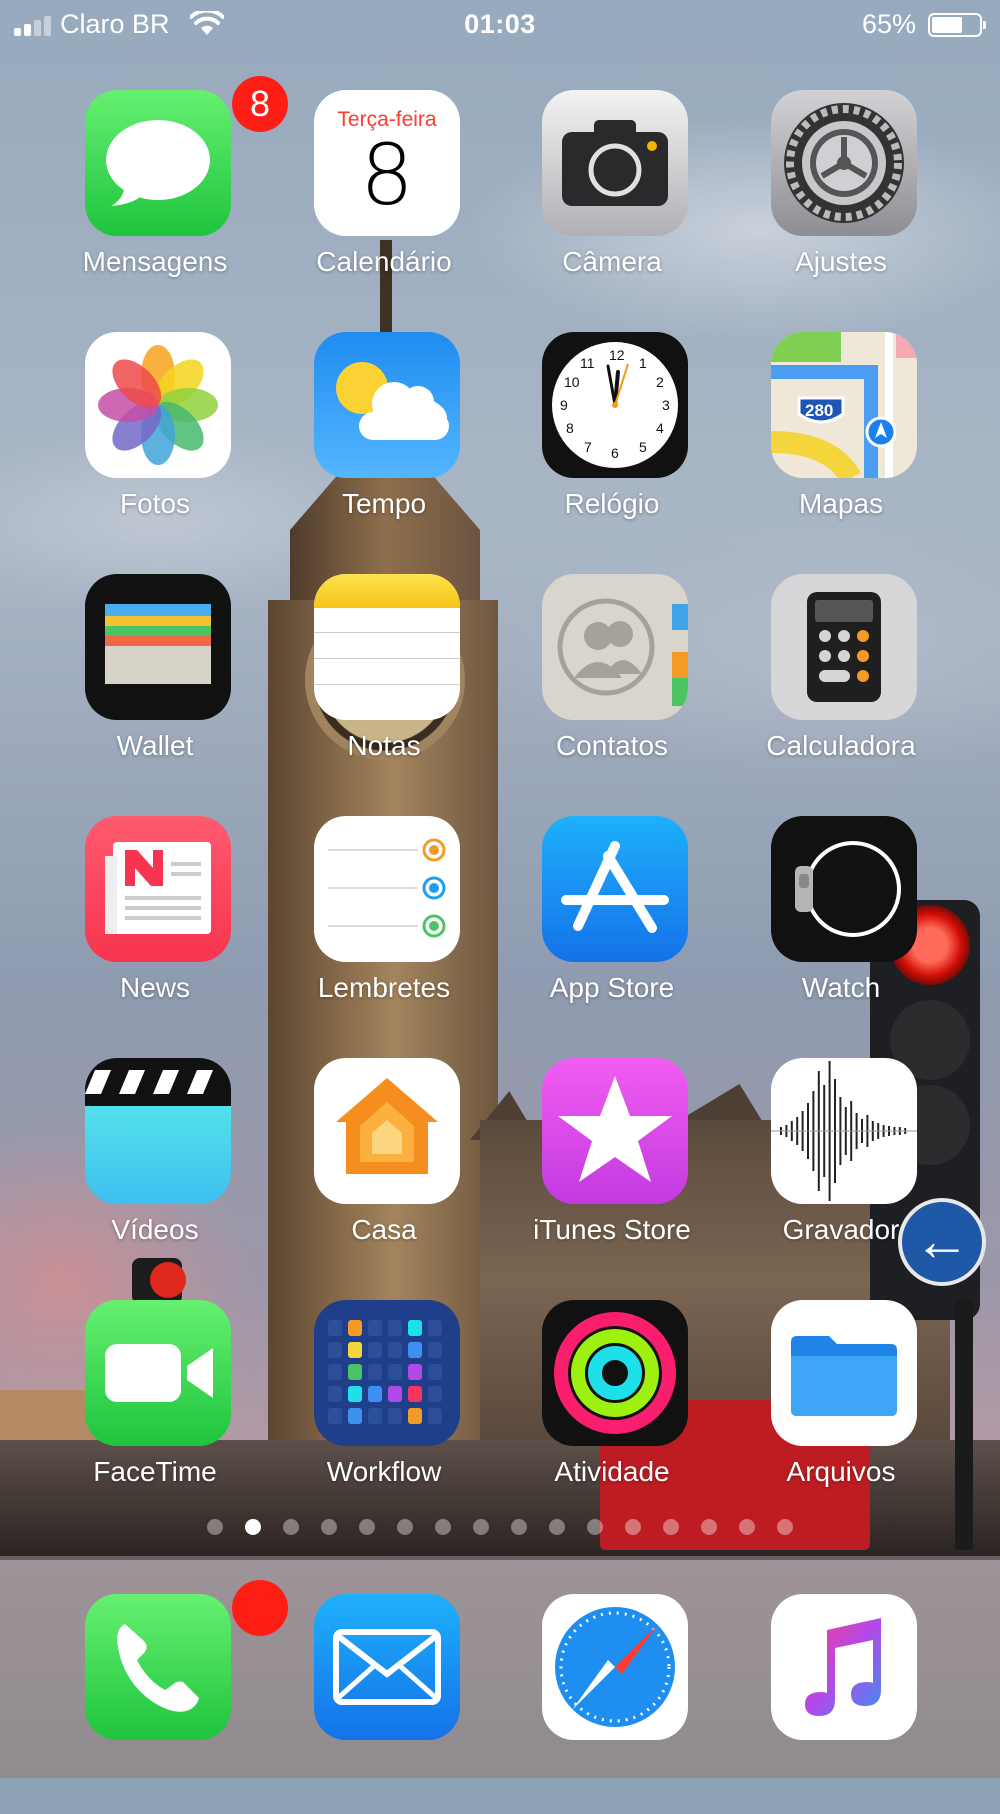 The width and height of the screenshot is (1000, 1814). Describe the element at coordinates (612, 1471) in the screenshot. I see `app-label: Atividade` at that location.